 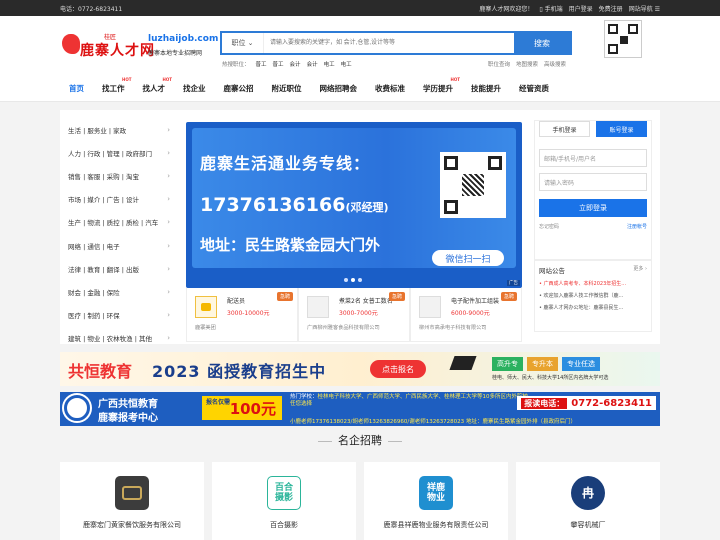 What do you see at coordinates (284, 296) in the screenshot?
I see `urgent-badge: 急聘` at bounding box center [284, 296].